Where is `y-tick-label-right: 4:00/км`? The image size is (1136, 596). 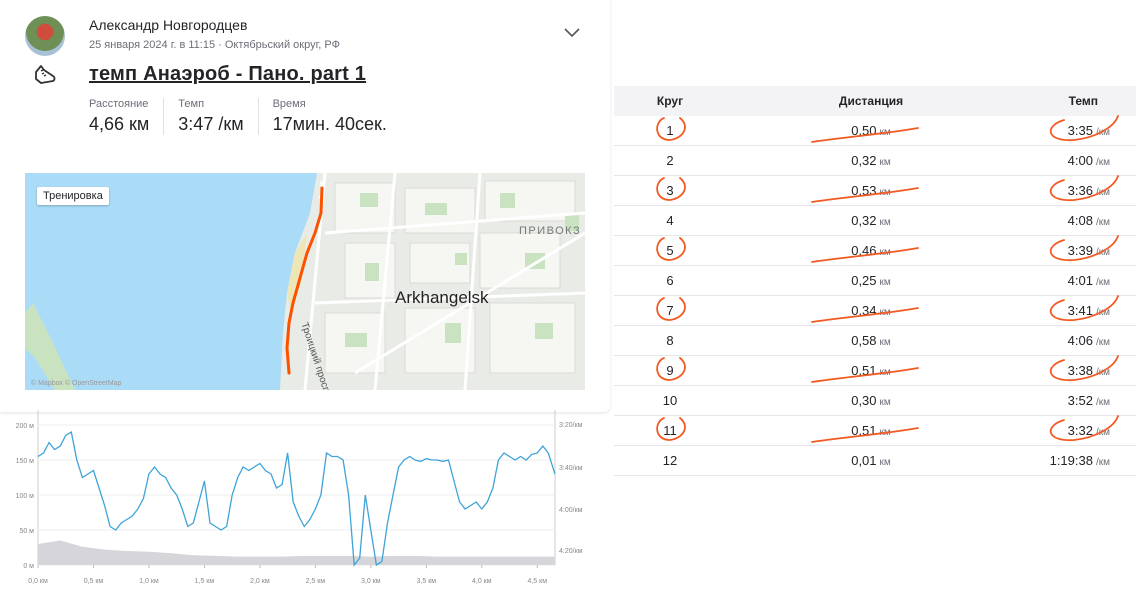 y-tick-label-right: 4:00/км is located at coordinates (571, 510).